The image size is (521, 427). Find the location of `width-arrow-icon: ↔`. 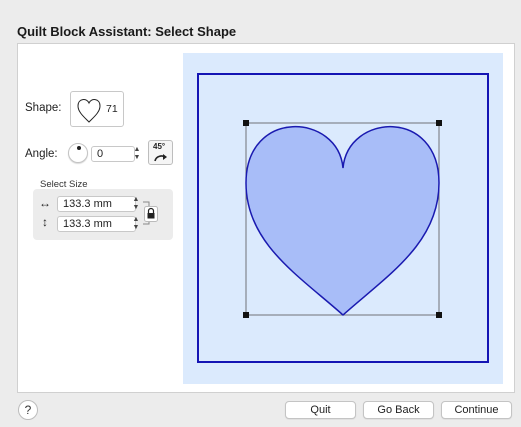

width-arrow-icon: ↔ is located at coordinates (45, 203).